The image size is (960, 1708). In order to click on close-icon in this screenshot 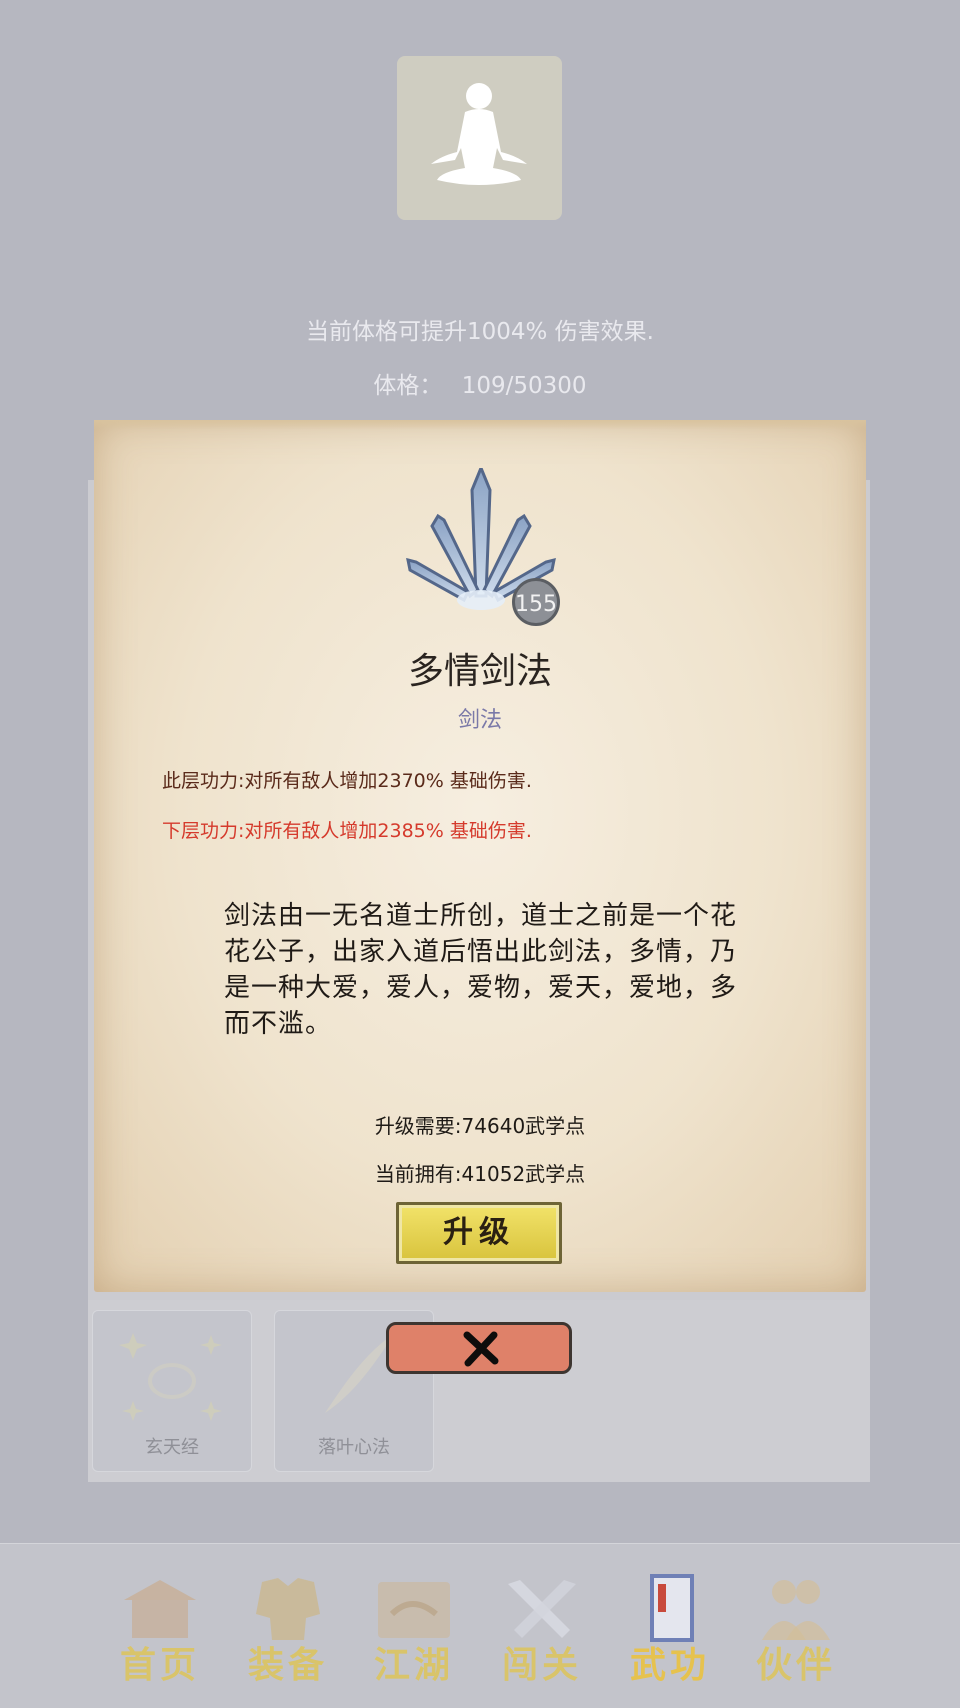, I will do `click(481, 1349)`.